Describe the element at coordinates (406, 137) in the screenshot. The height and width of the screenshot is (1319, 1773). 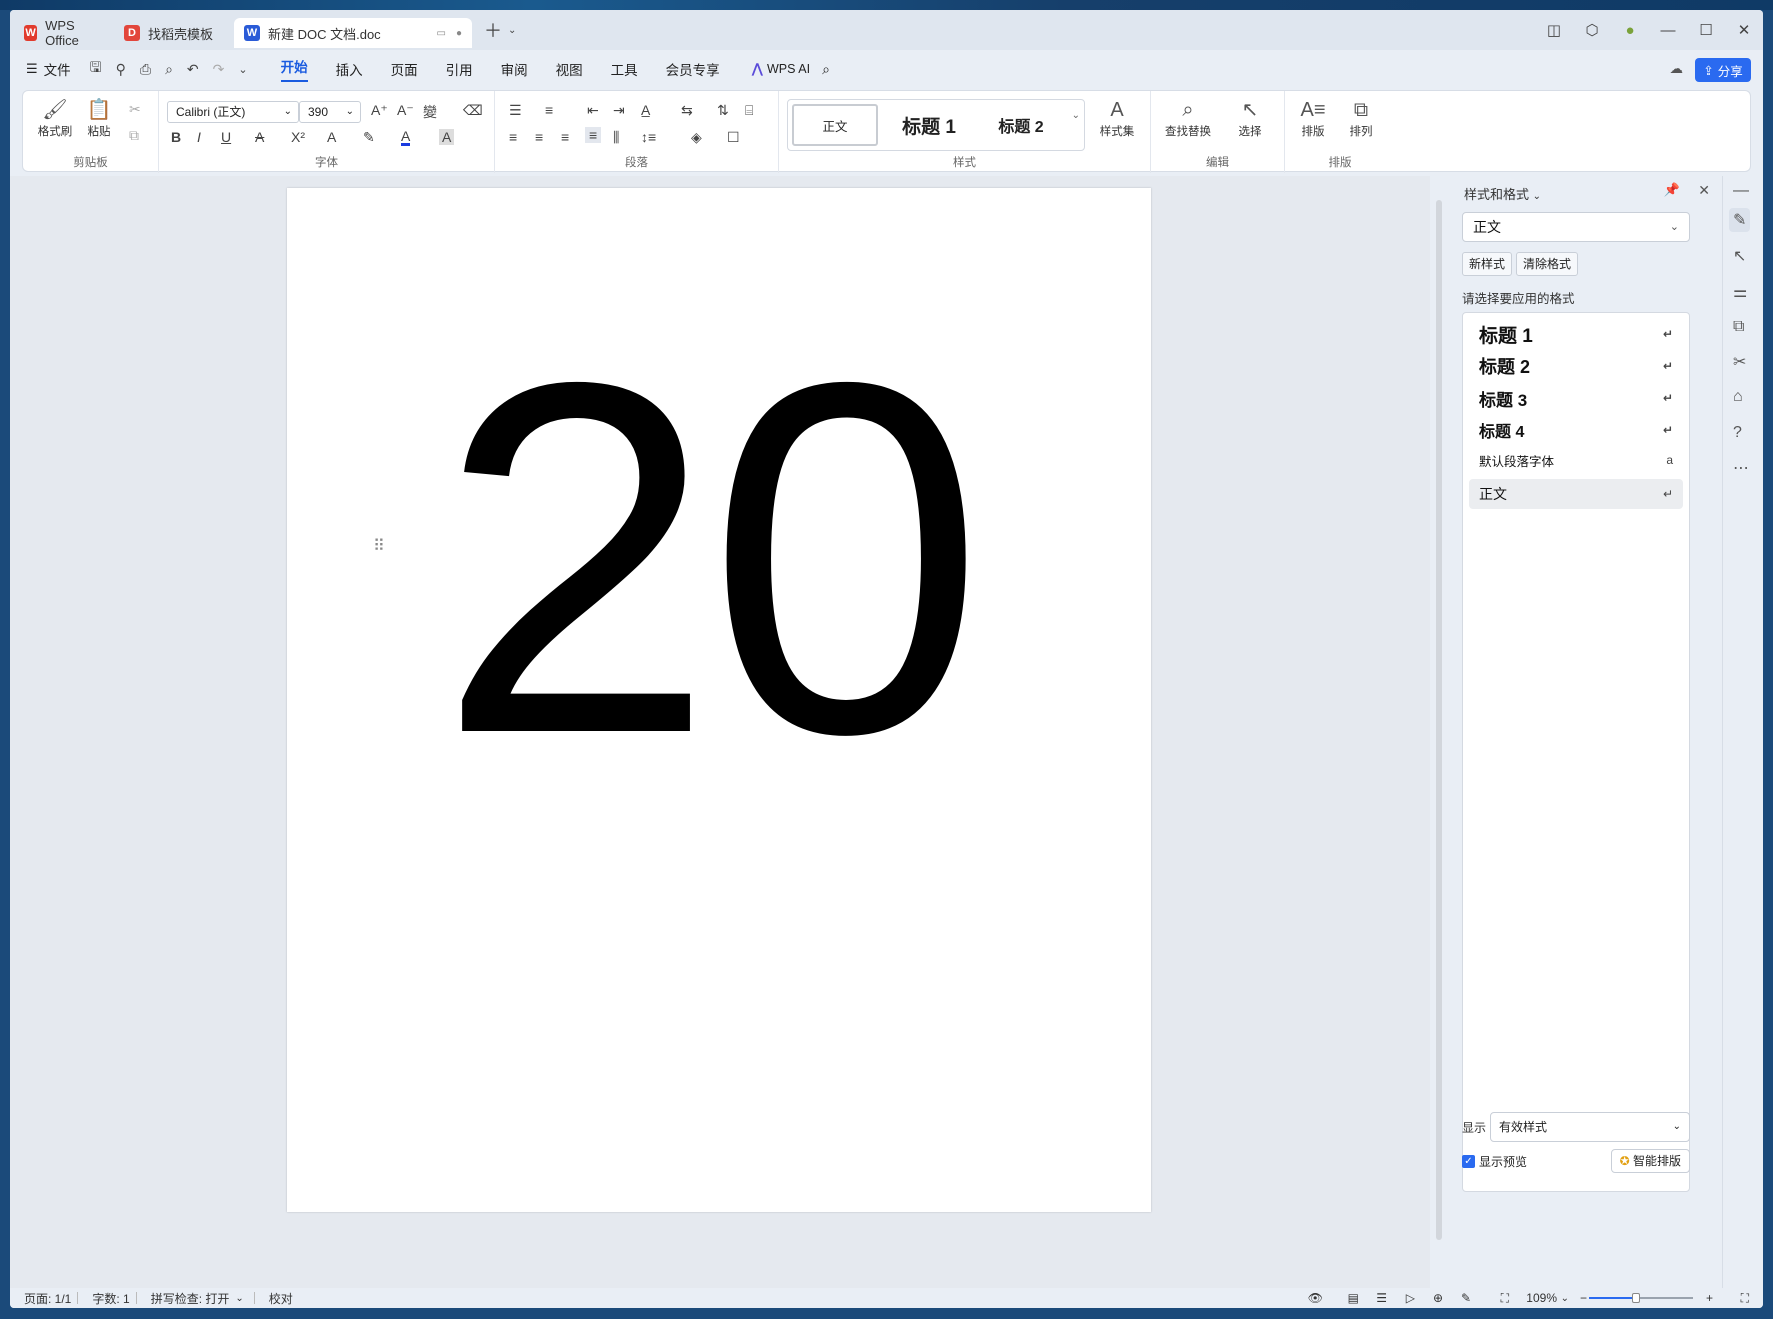
I see `font-color-icon: A` at that location.